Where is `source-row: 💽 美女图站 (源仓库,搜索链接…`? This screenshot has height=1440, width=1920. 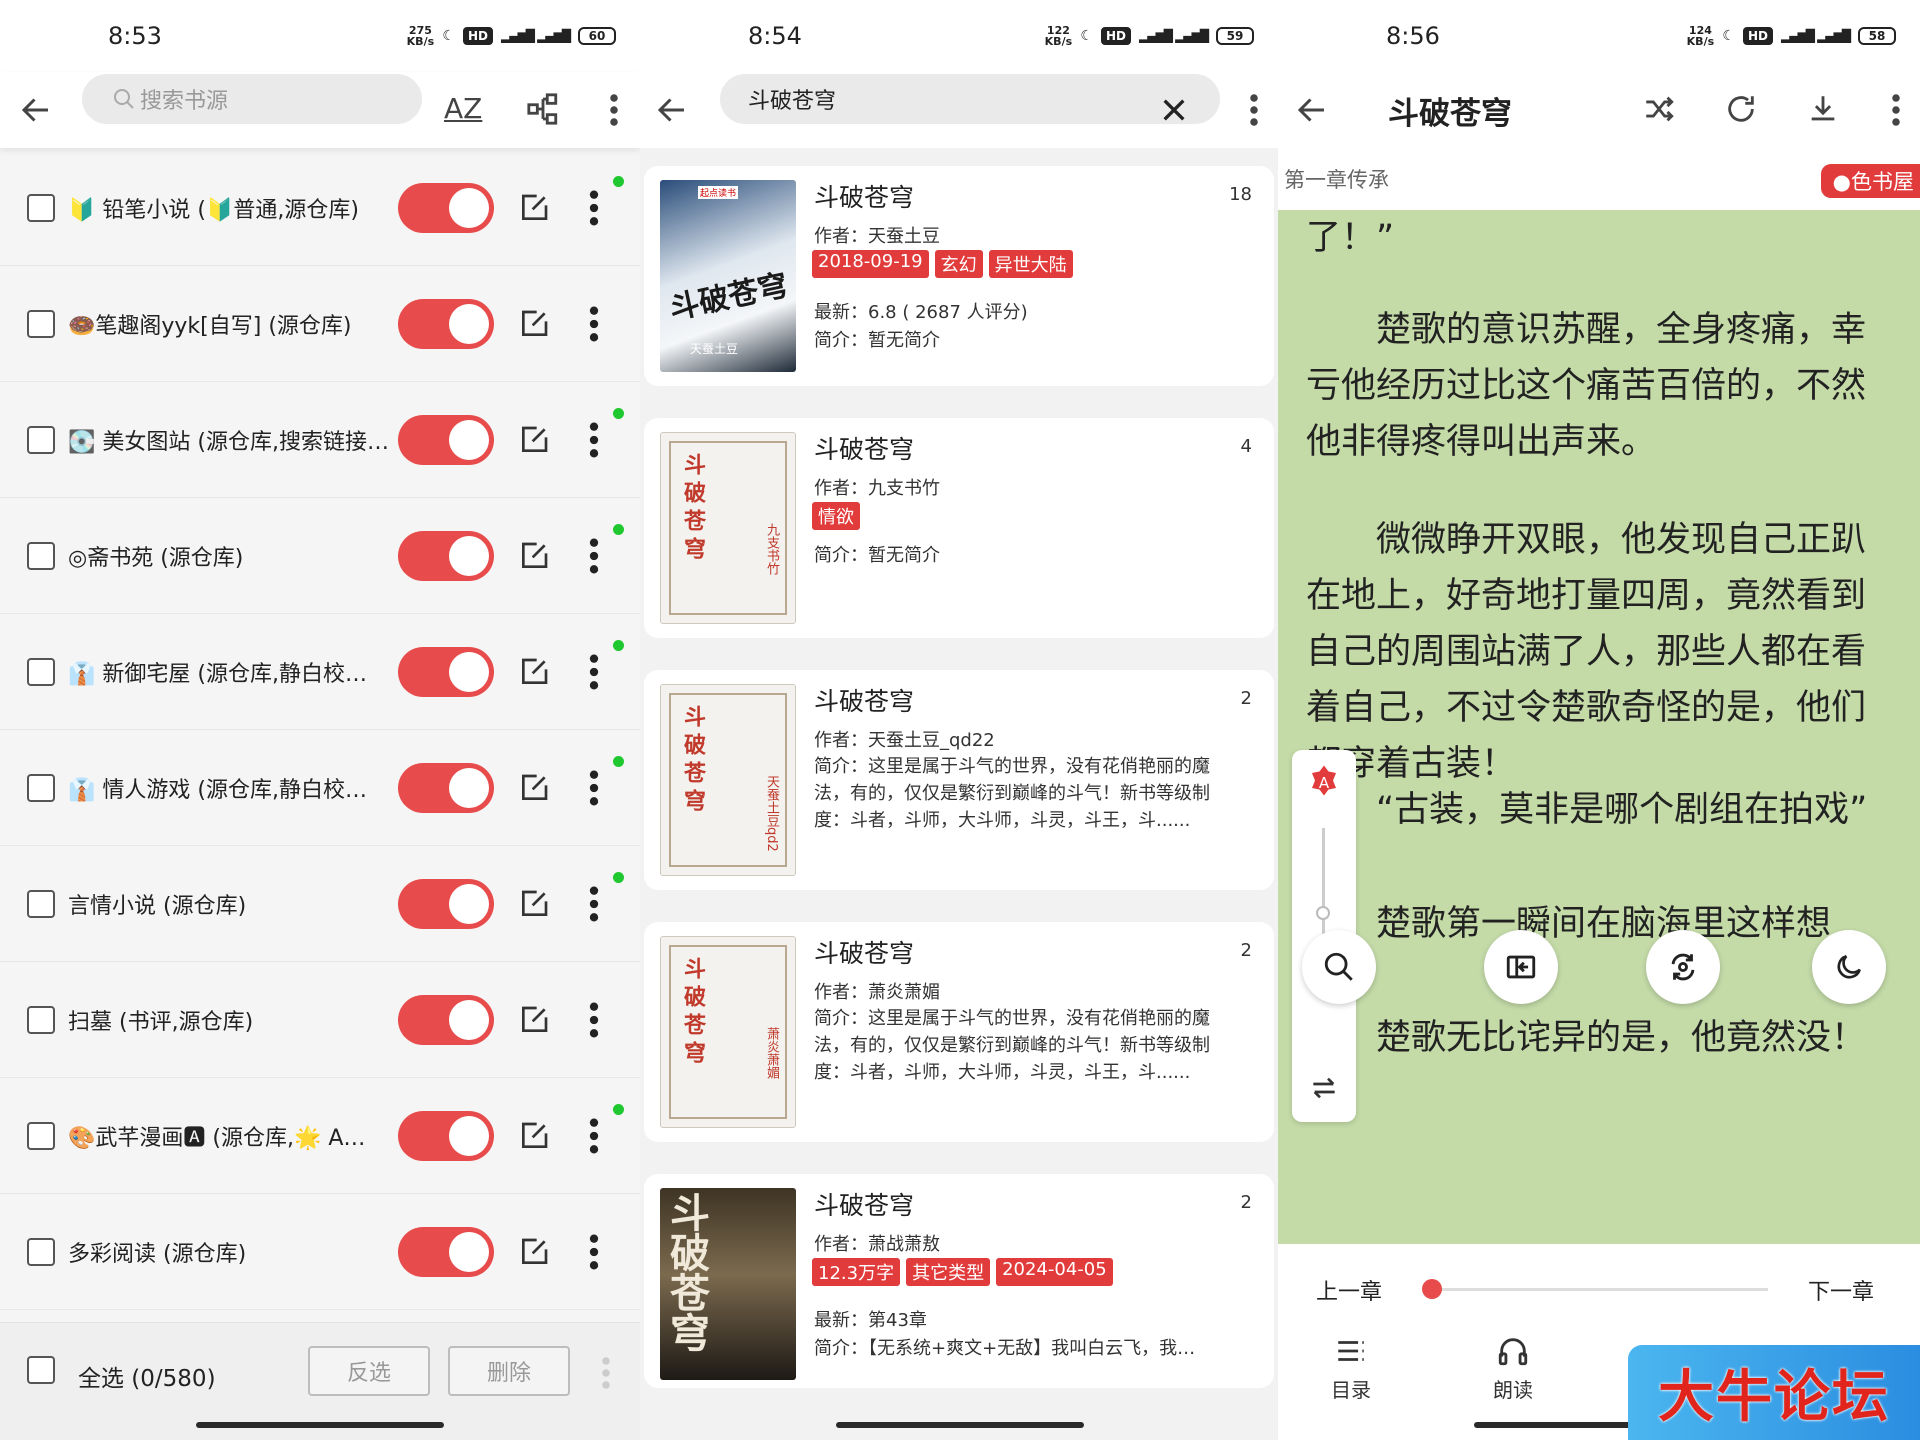 source-row: 💽 美女图站 (源仓库,搜索链接… is located at coordinates (320, 440).